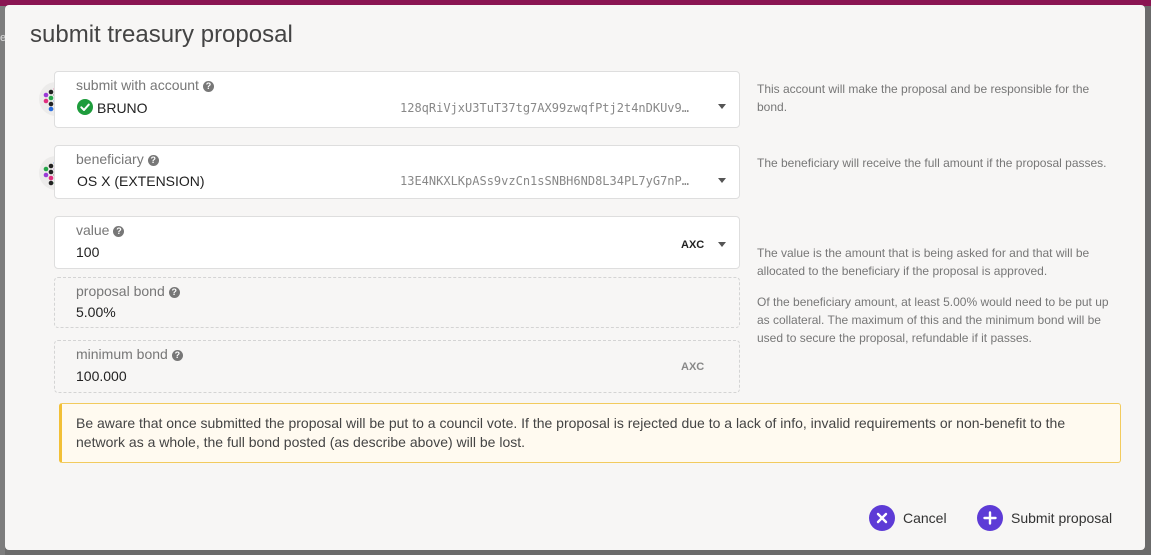 Image resolution: width=1151 pixels, height=555 pixels. Describe the element at coordinates (693, 367) in the screenshot. I see `minimum-bond-unit: AXC` at that location.